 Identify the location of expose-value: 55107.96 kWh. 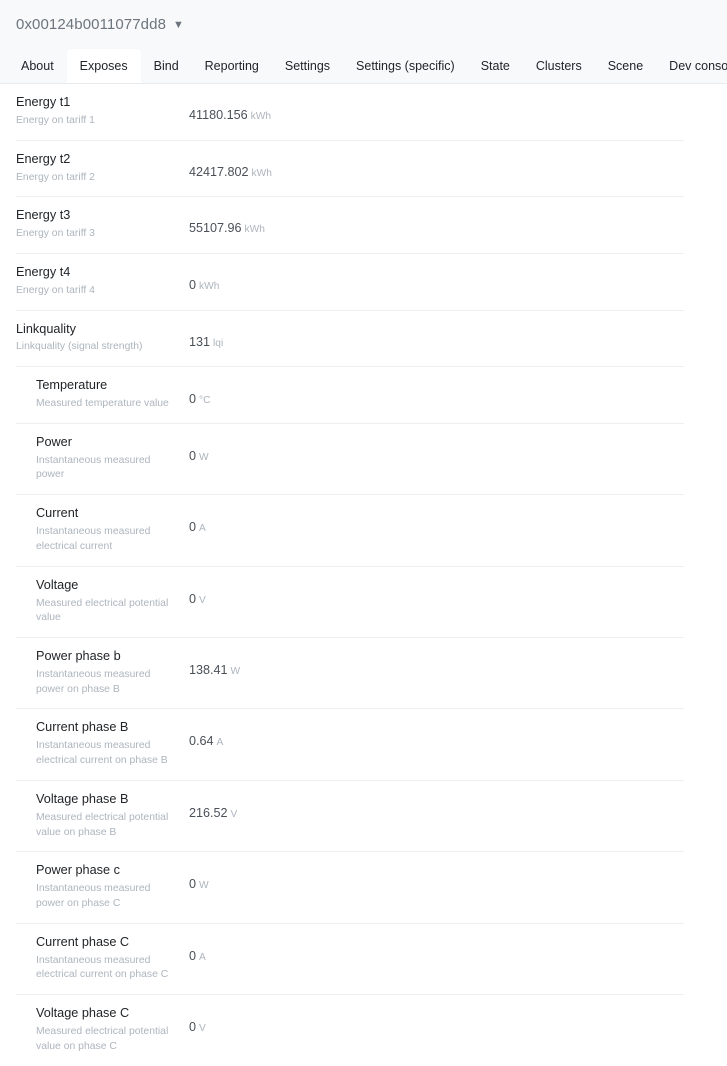
(227, 221).